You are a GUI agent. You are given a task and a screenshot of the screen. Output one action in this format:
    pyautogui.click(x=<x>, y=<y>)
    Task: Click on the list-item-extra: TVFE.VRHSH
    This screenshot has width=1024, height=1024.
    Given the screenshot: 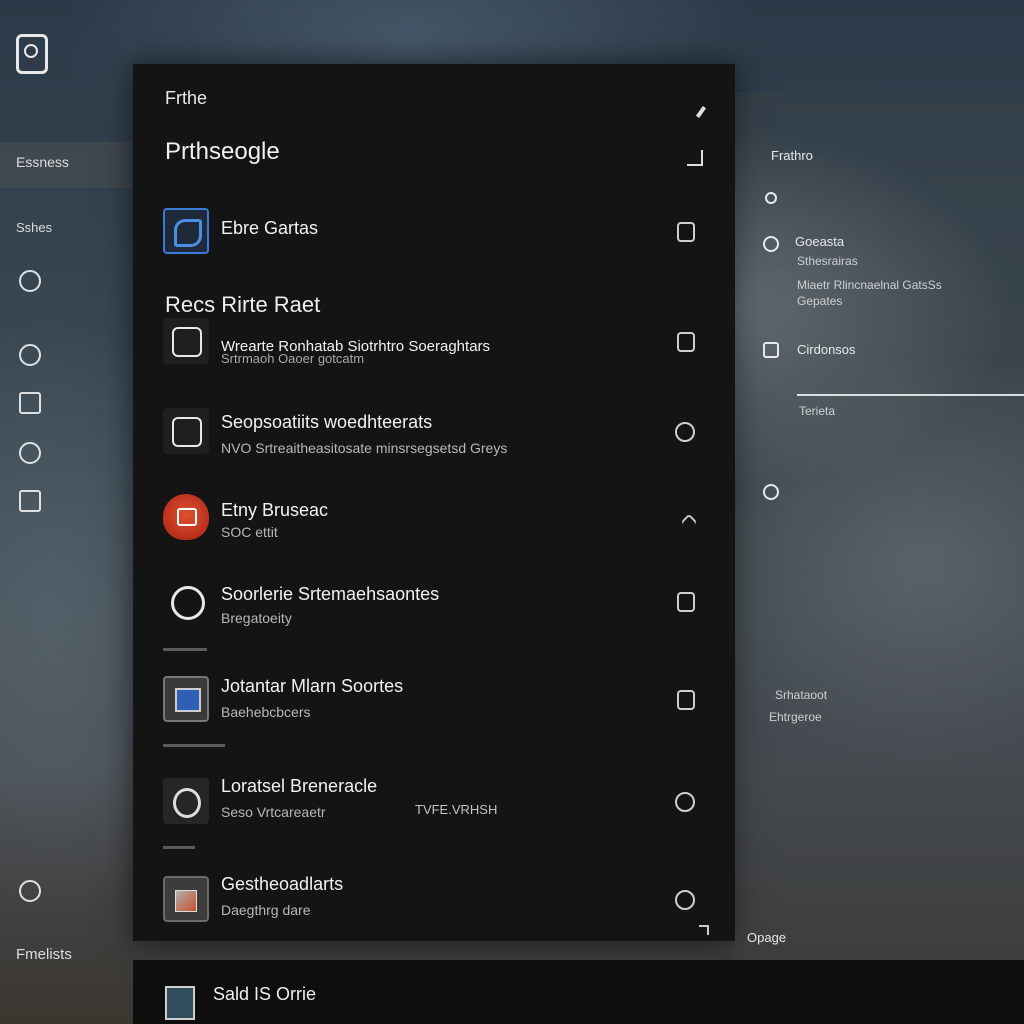 What is the action you would take?
    pyautogui.click(x=456, y=809)
    